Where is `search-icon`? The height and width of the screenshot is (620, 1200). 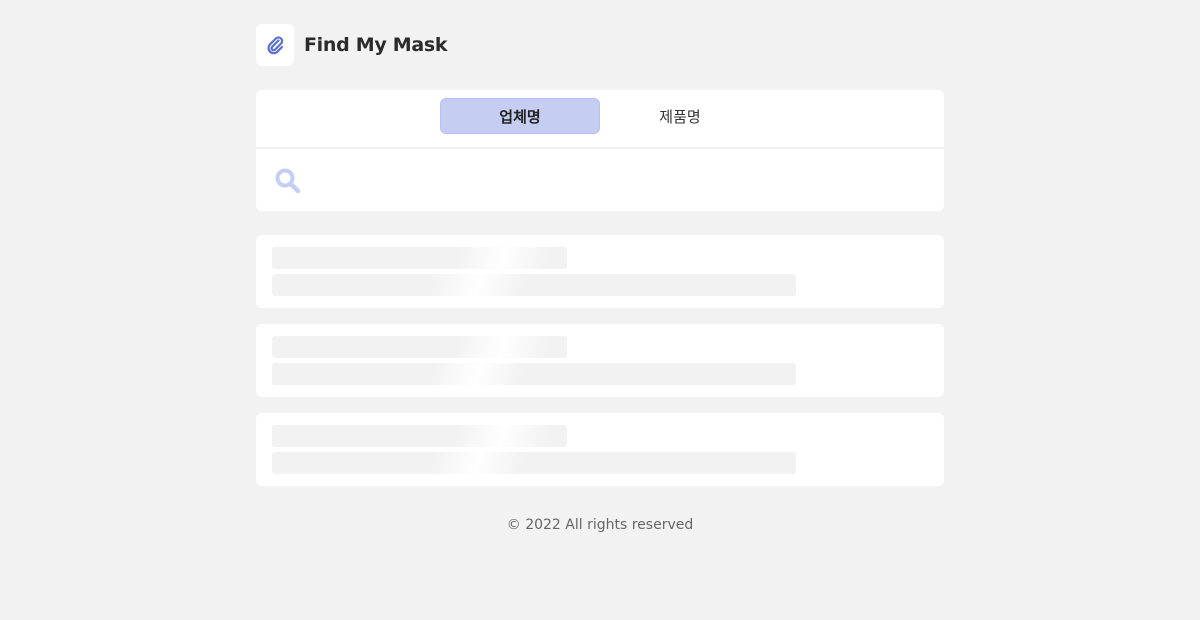 search-icon is located at coordinates (288, 181).